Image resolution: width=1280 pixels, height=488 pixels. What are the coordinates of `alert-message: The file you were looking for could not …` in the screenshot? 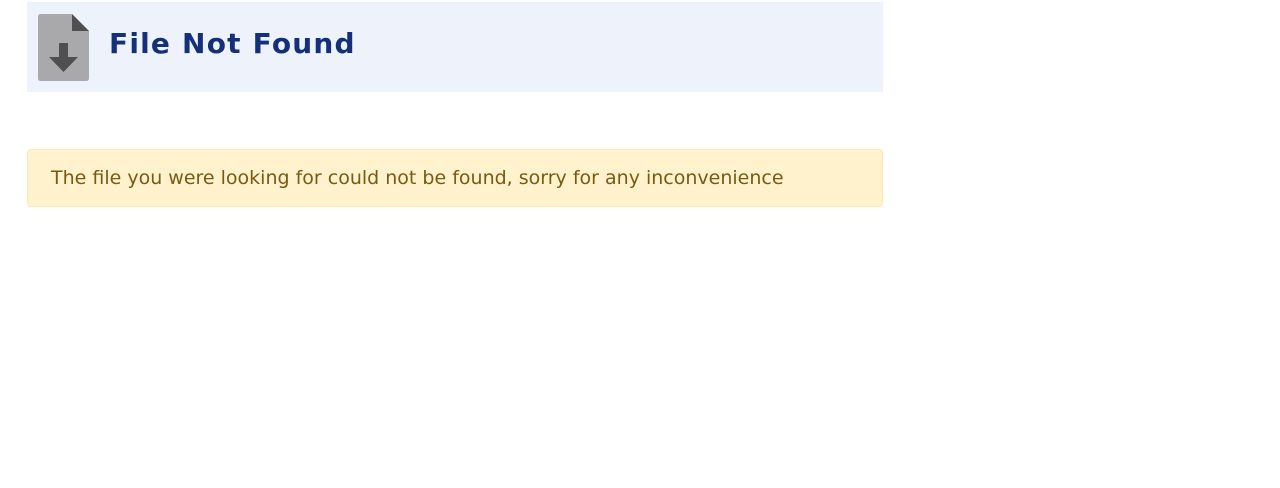 It's located at (417, 178).